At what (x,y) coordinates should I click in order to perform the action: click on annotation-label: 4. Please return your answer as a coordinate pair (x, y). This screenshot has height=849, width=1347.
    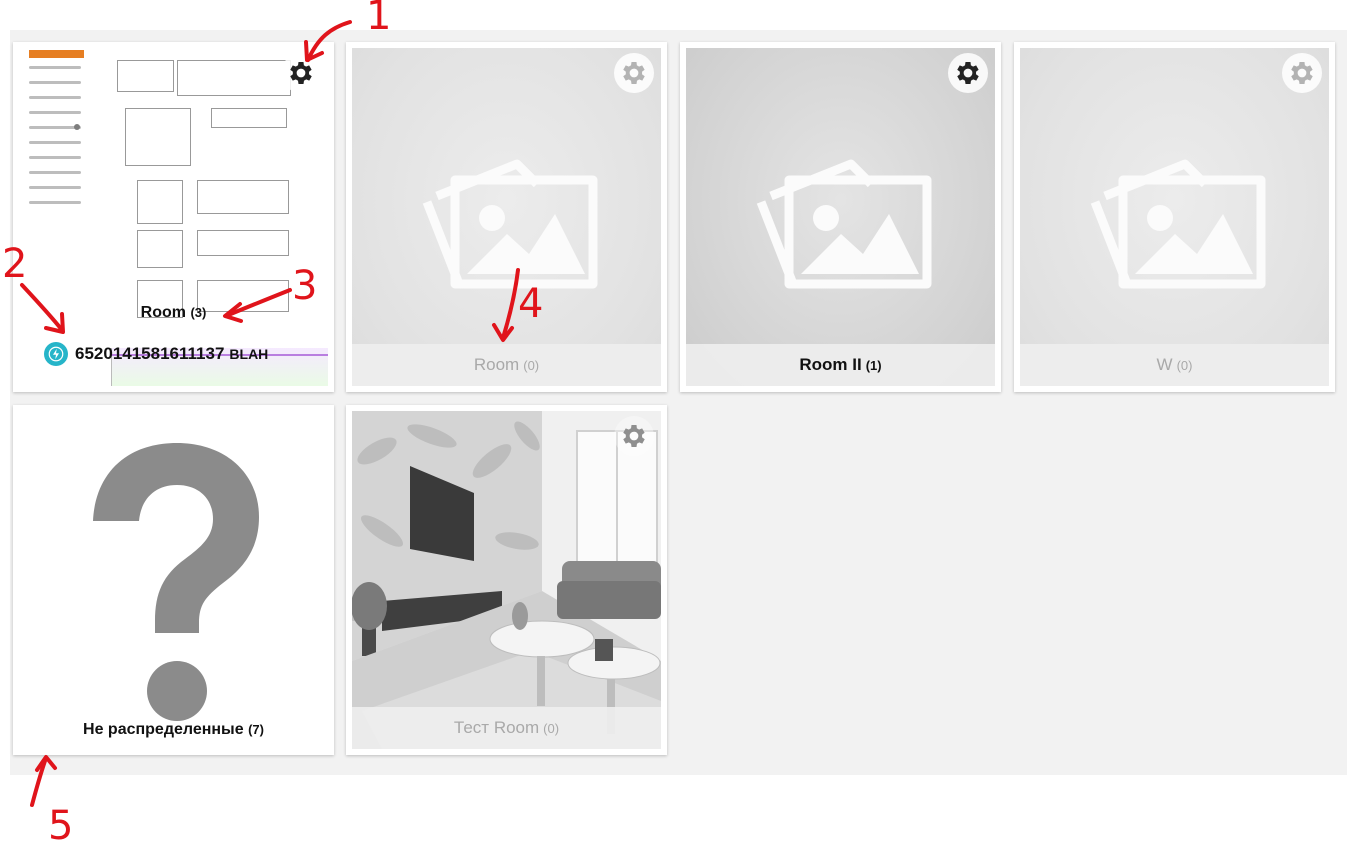
    Looking at the image, I should click on (531, 304).